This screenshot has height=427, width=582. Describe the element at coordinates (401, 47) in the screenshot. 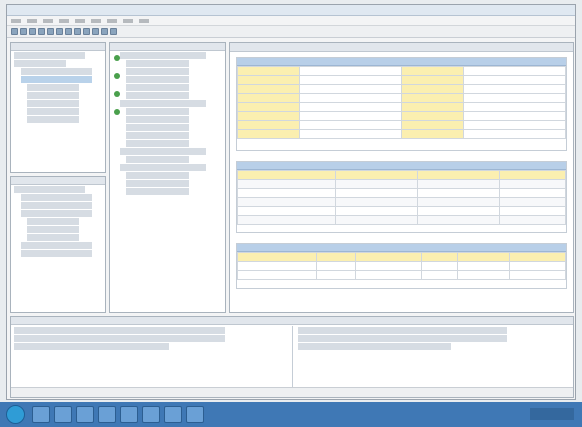

I see `editor-tab-strip` at that location.